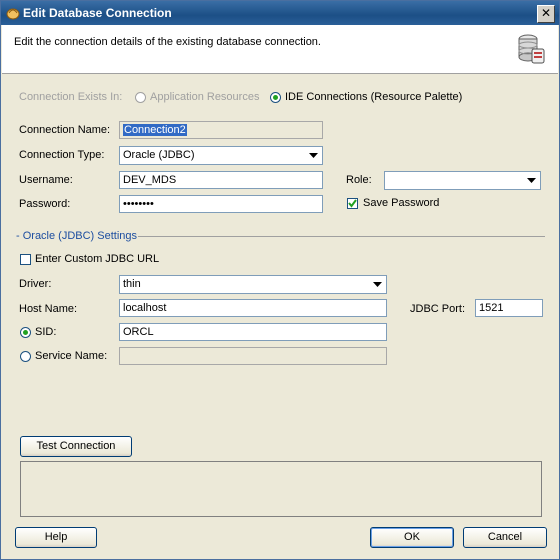 The height and width of the screenshot is (560, 560). What do you see at coordinates (25, 259) in the screenshot?
I see `custom-jdbc-url-checkbox` at bounding box center [25, 259].